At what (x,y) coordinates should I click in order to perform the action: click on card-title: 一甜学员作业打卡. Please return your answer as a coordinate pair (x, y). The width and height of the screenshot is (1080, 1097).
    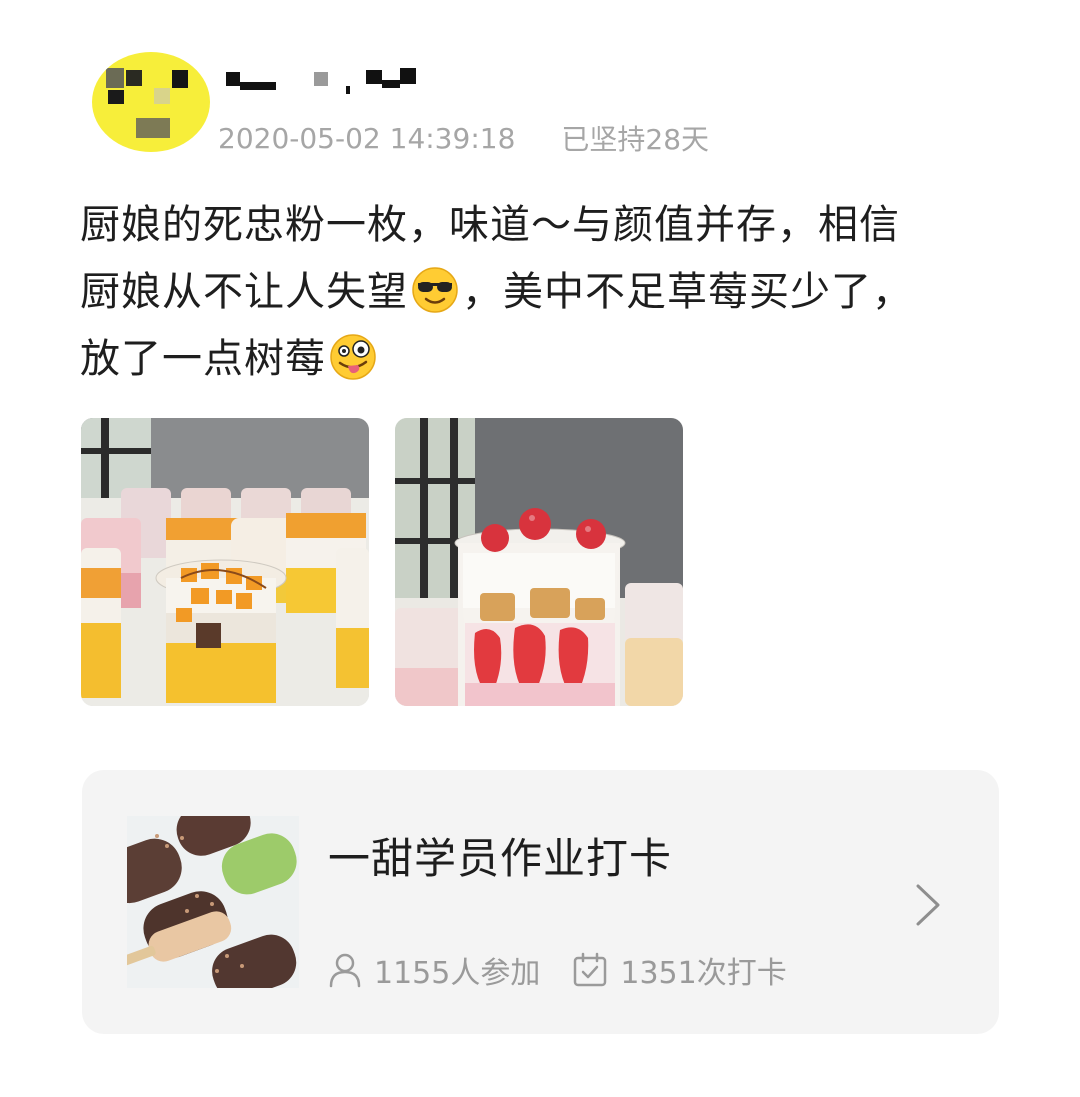
    Looking at the image, I should click on (500, 858).